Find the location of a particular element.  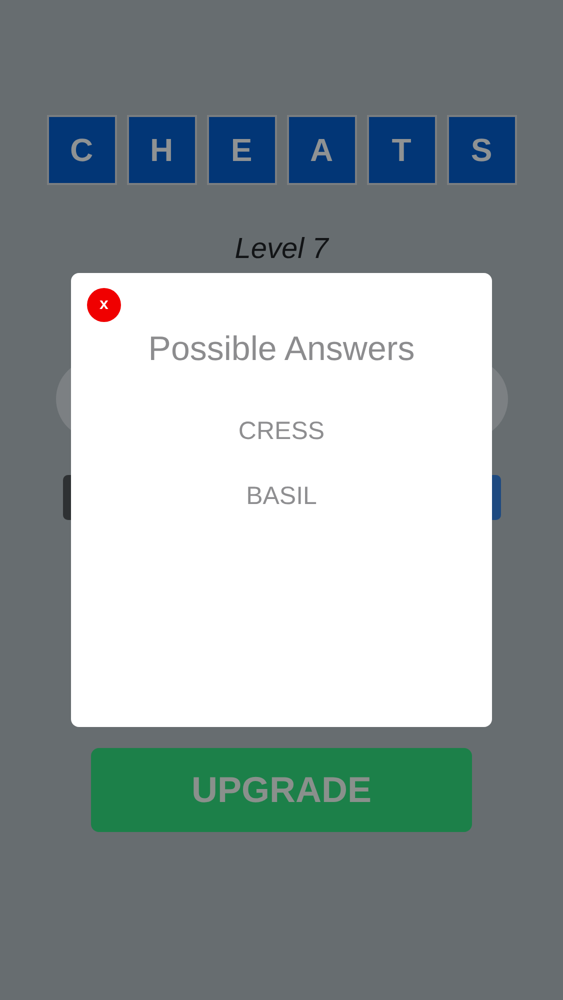

close-button: x is located at coordinates (104, 305).